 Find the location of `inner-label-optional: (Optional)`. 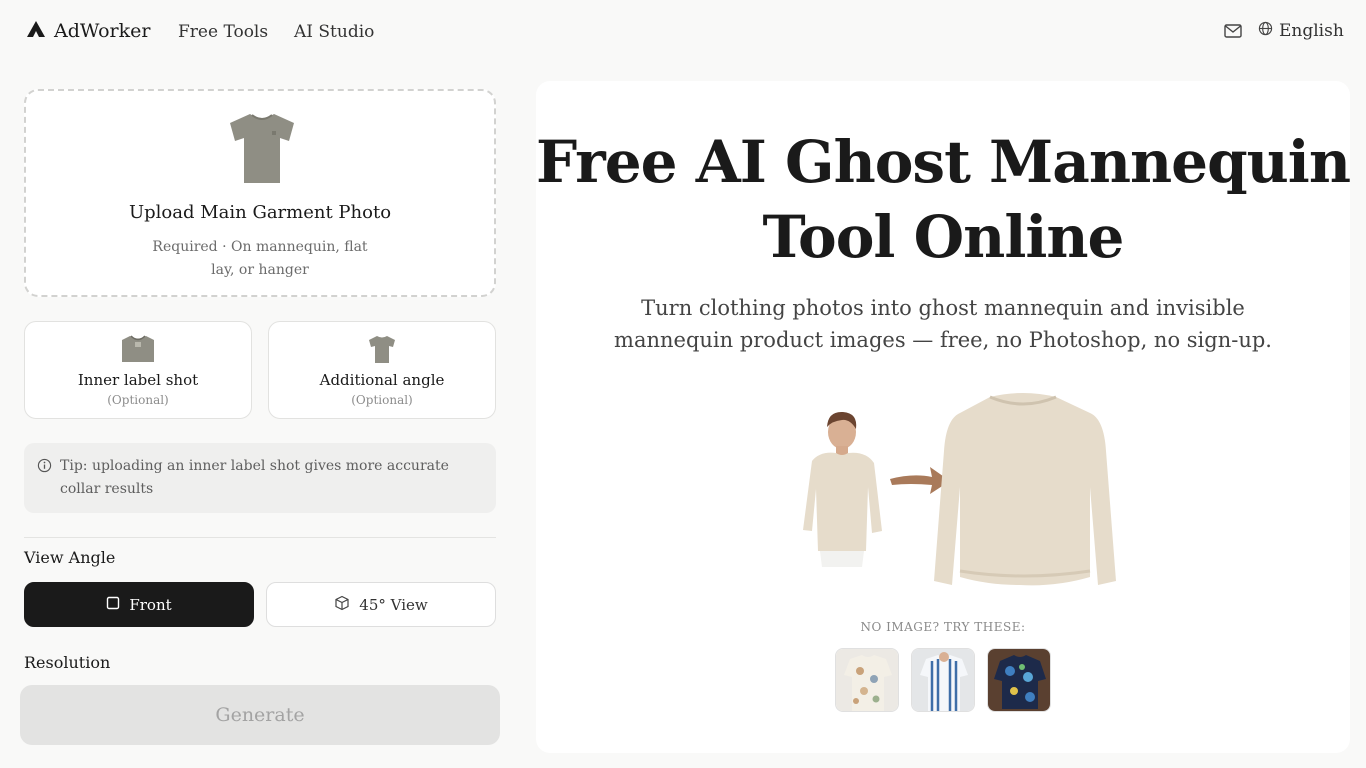

inner-label-optional: (Optional) is located at coordinates (138, 400).